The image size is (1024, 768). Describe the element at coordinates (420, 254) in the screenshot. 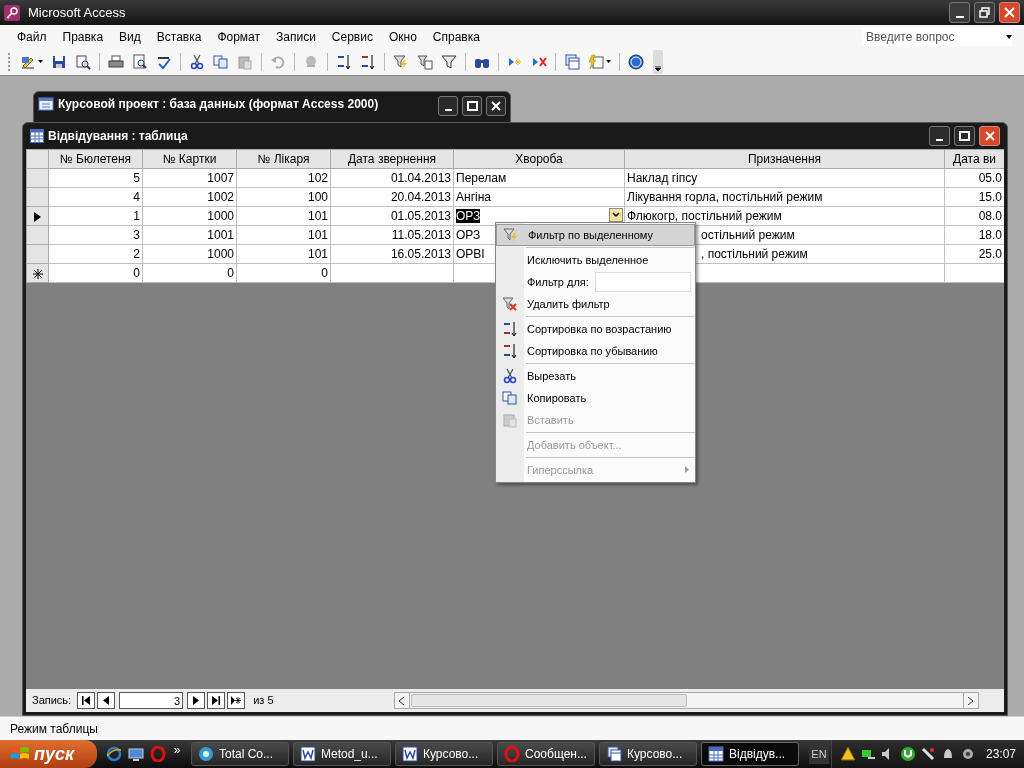

I see `table-cell: 16.05.2013` at that location.